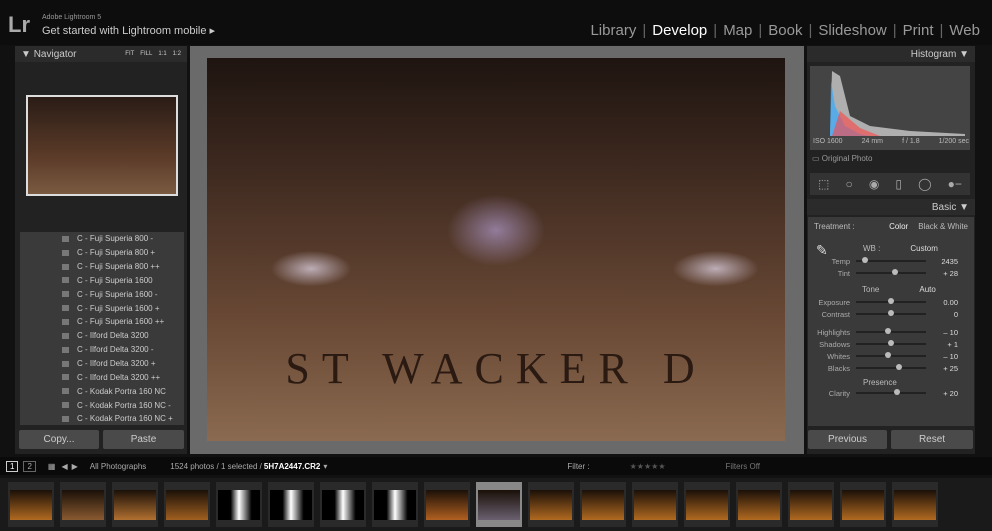  Describe the element at coordinates (918, 30) in the screenshot. I see `module-print: Print` at that location.